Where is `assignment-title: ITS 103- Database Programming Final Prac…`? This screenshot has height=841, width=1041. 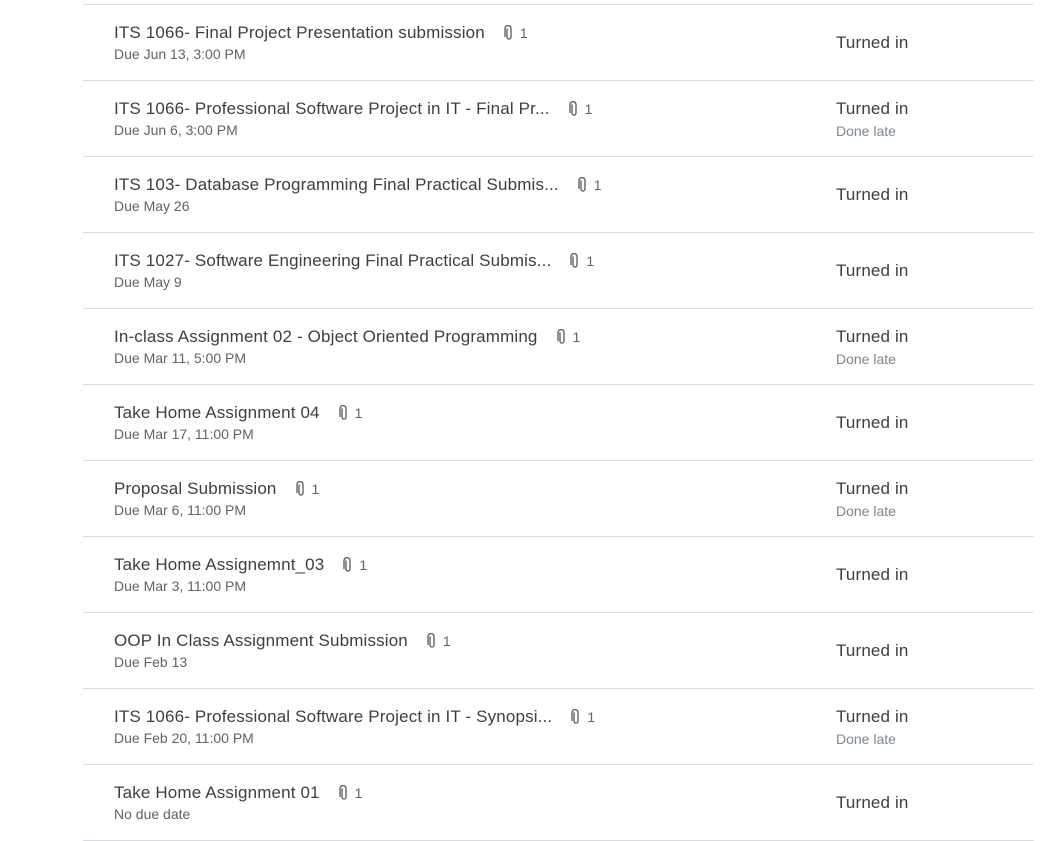 assignment-title: ITS 103- Database Programming Final Prac… is located at coordinates (336, 185).